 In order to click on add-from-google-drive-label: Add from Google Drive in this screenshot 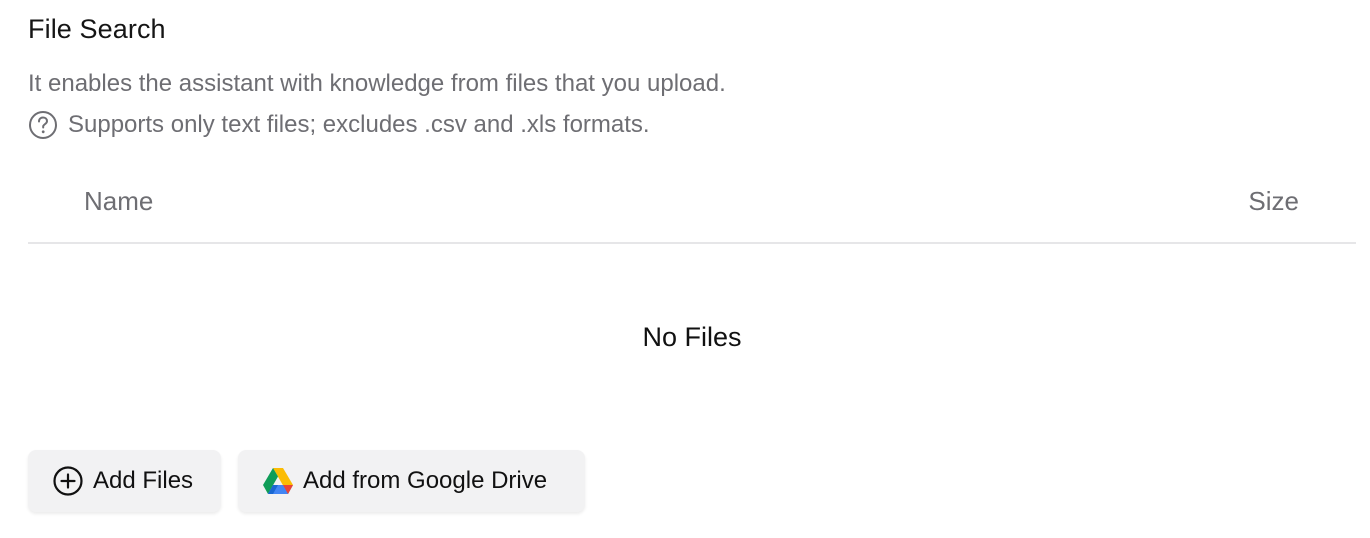, I will do `click(425, 480)`.